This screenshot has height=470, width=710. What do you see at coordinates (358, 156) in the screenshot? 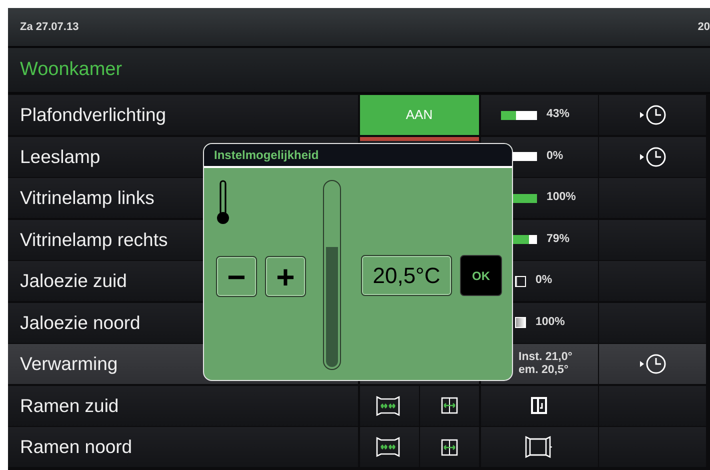
I see `dialog-title: Instelmogelijkheid` at bounding box center [358, 156].